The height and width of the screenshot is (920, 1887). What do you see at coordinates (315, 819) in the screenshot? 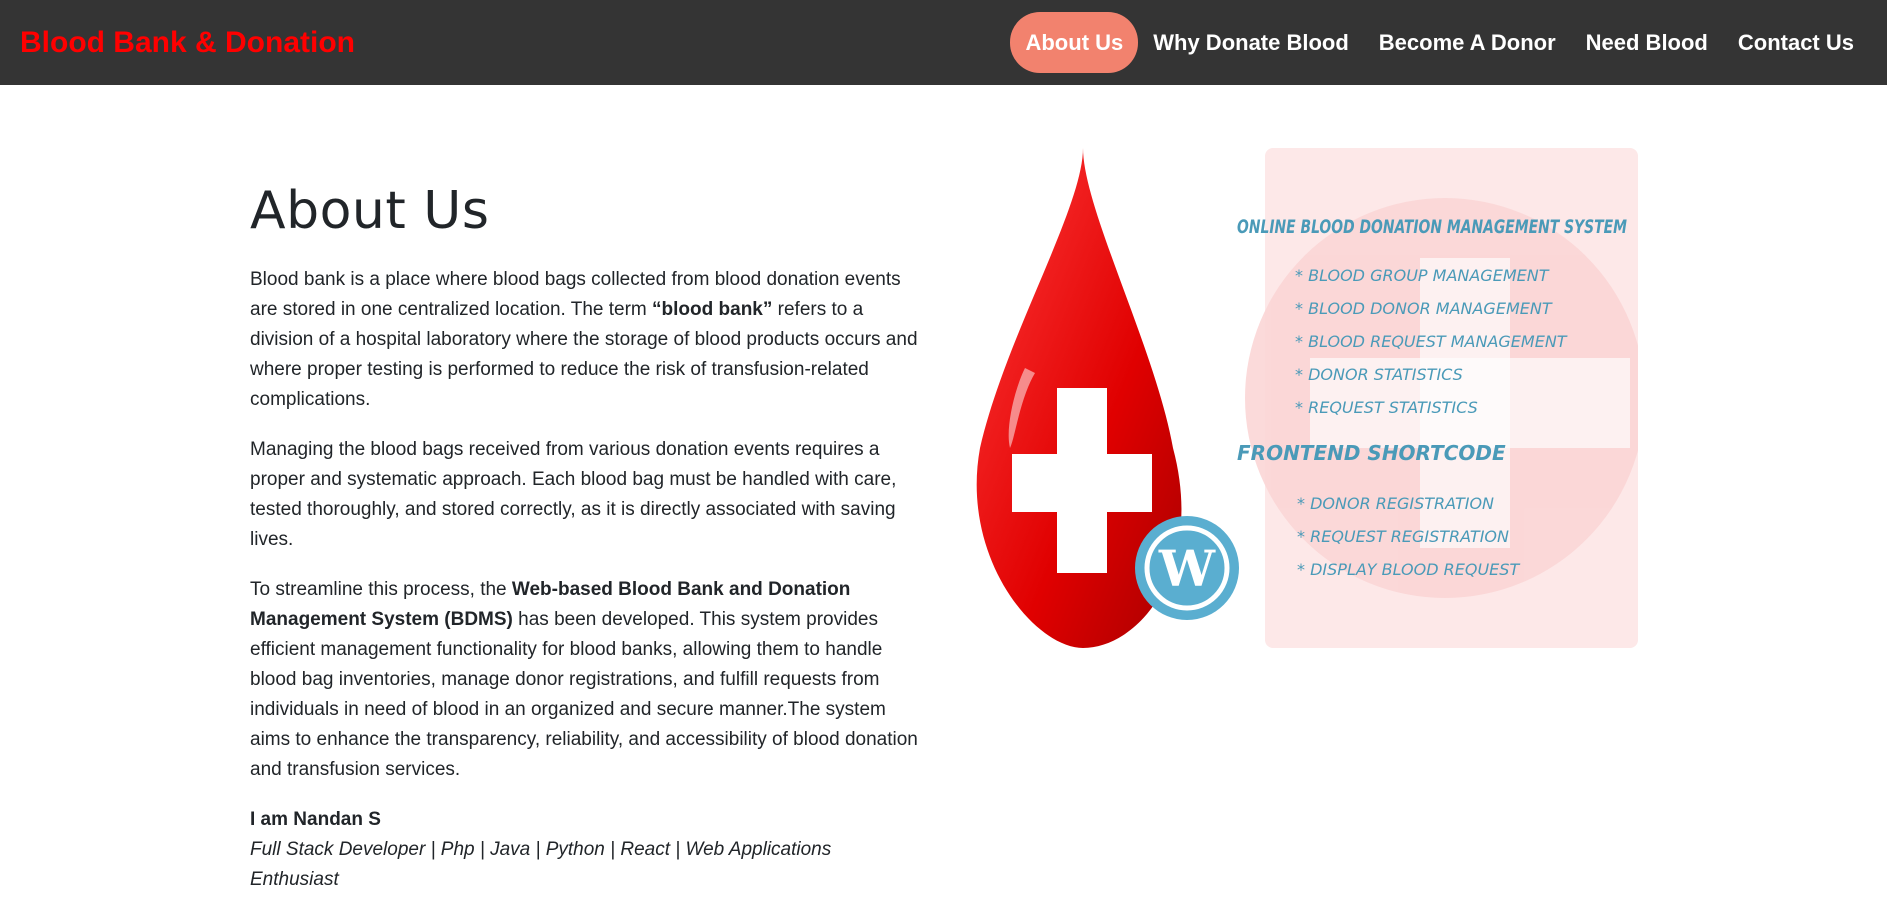
I see `author-name: I am Nandan S` at bounding box center [315, 819].